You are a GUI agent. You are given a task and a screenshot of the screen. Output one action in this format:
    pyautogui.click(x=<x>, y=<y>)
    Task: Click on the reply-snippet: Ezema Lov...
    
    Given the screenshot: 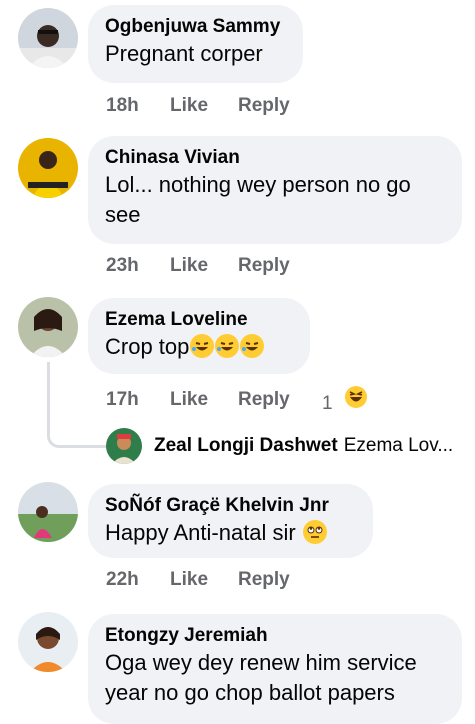 What is the action you would take?
    pyautogui.click(x=398, y=445)
    